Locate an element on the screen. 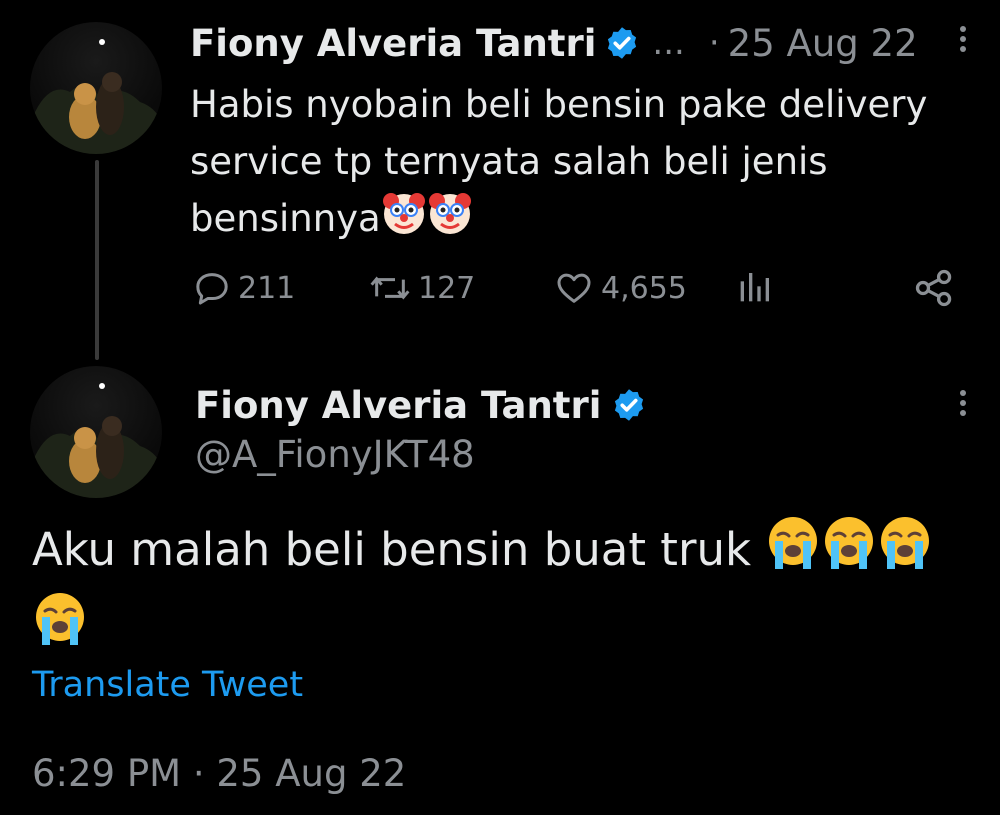  tweet2-header: Fiony Alveria Tantri is located at coordinates (421, 405).